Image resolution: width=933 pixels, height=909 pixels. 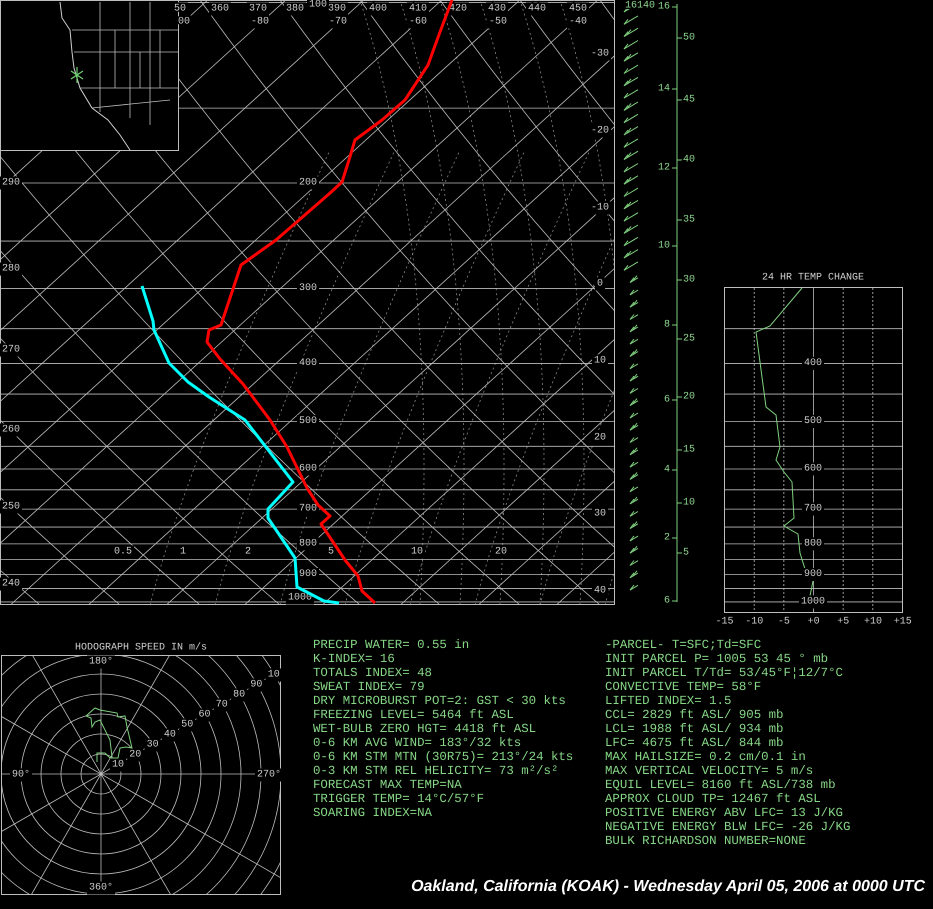 What do you see at coordinates (689, 100) in the screenshot?
I see `height-label: 45` at bounding box center [689, 100].